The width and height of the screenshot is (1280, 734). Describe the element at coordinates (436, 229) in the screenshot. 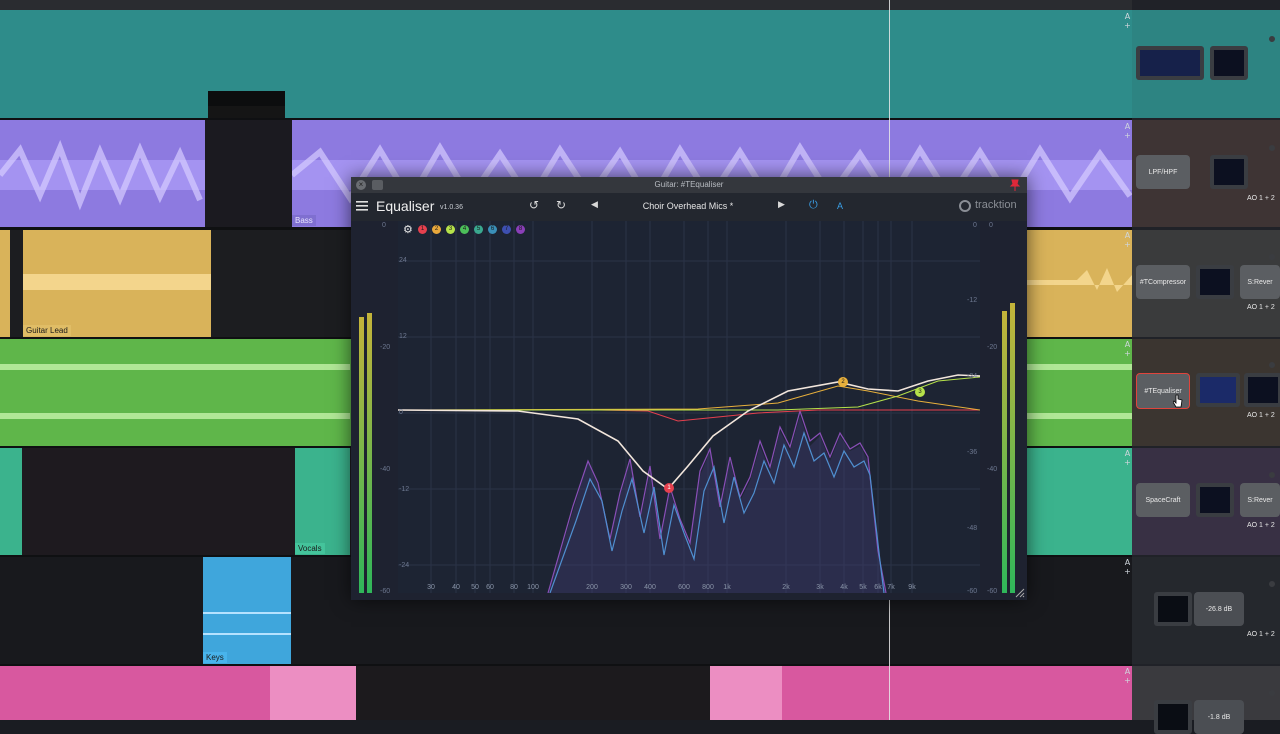

I see `band-toggle-2: 2` at that location.